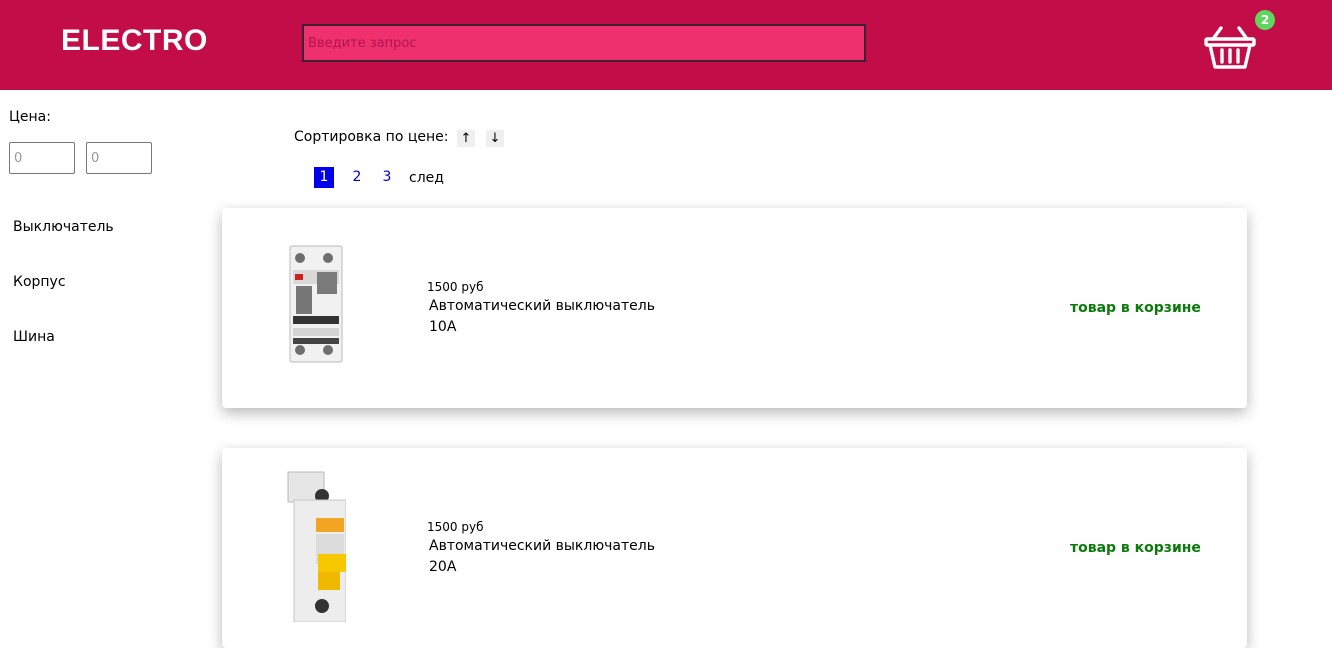  Describe the element at coordinates (443, 327) in the screenshot. I see `product-name-line2: 10А` at that location.